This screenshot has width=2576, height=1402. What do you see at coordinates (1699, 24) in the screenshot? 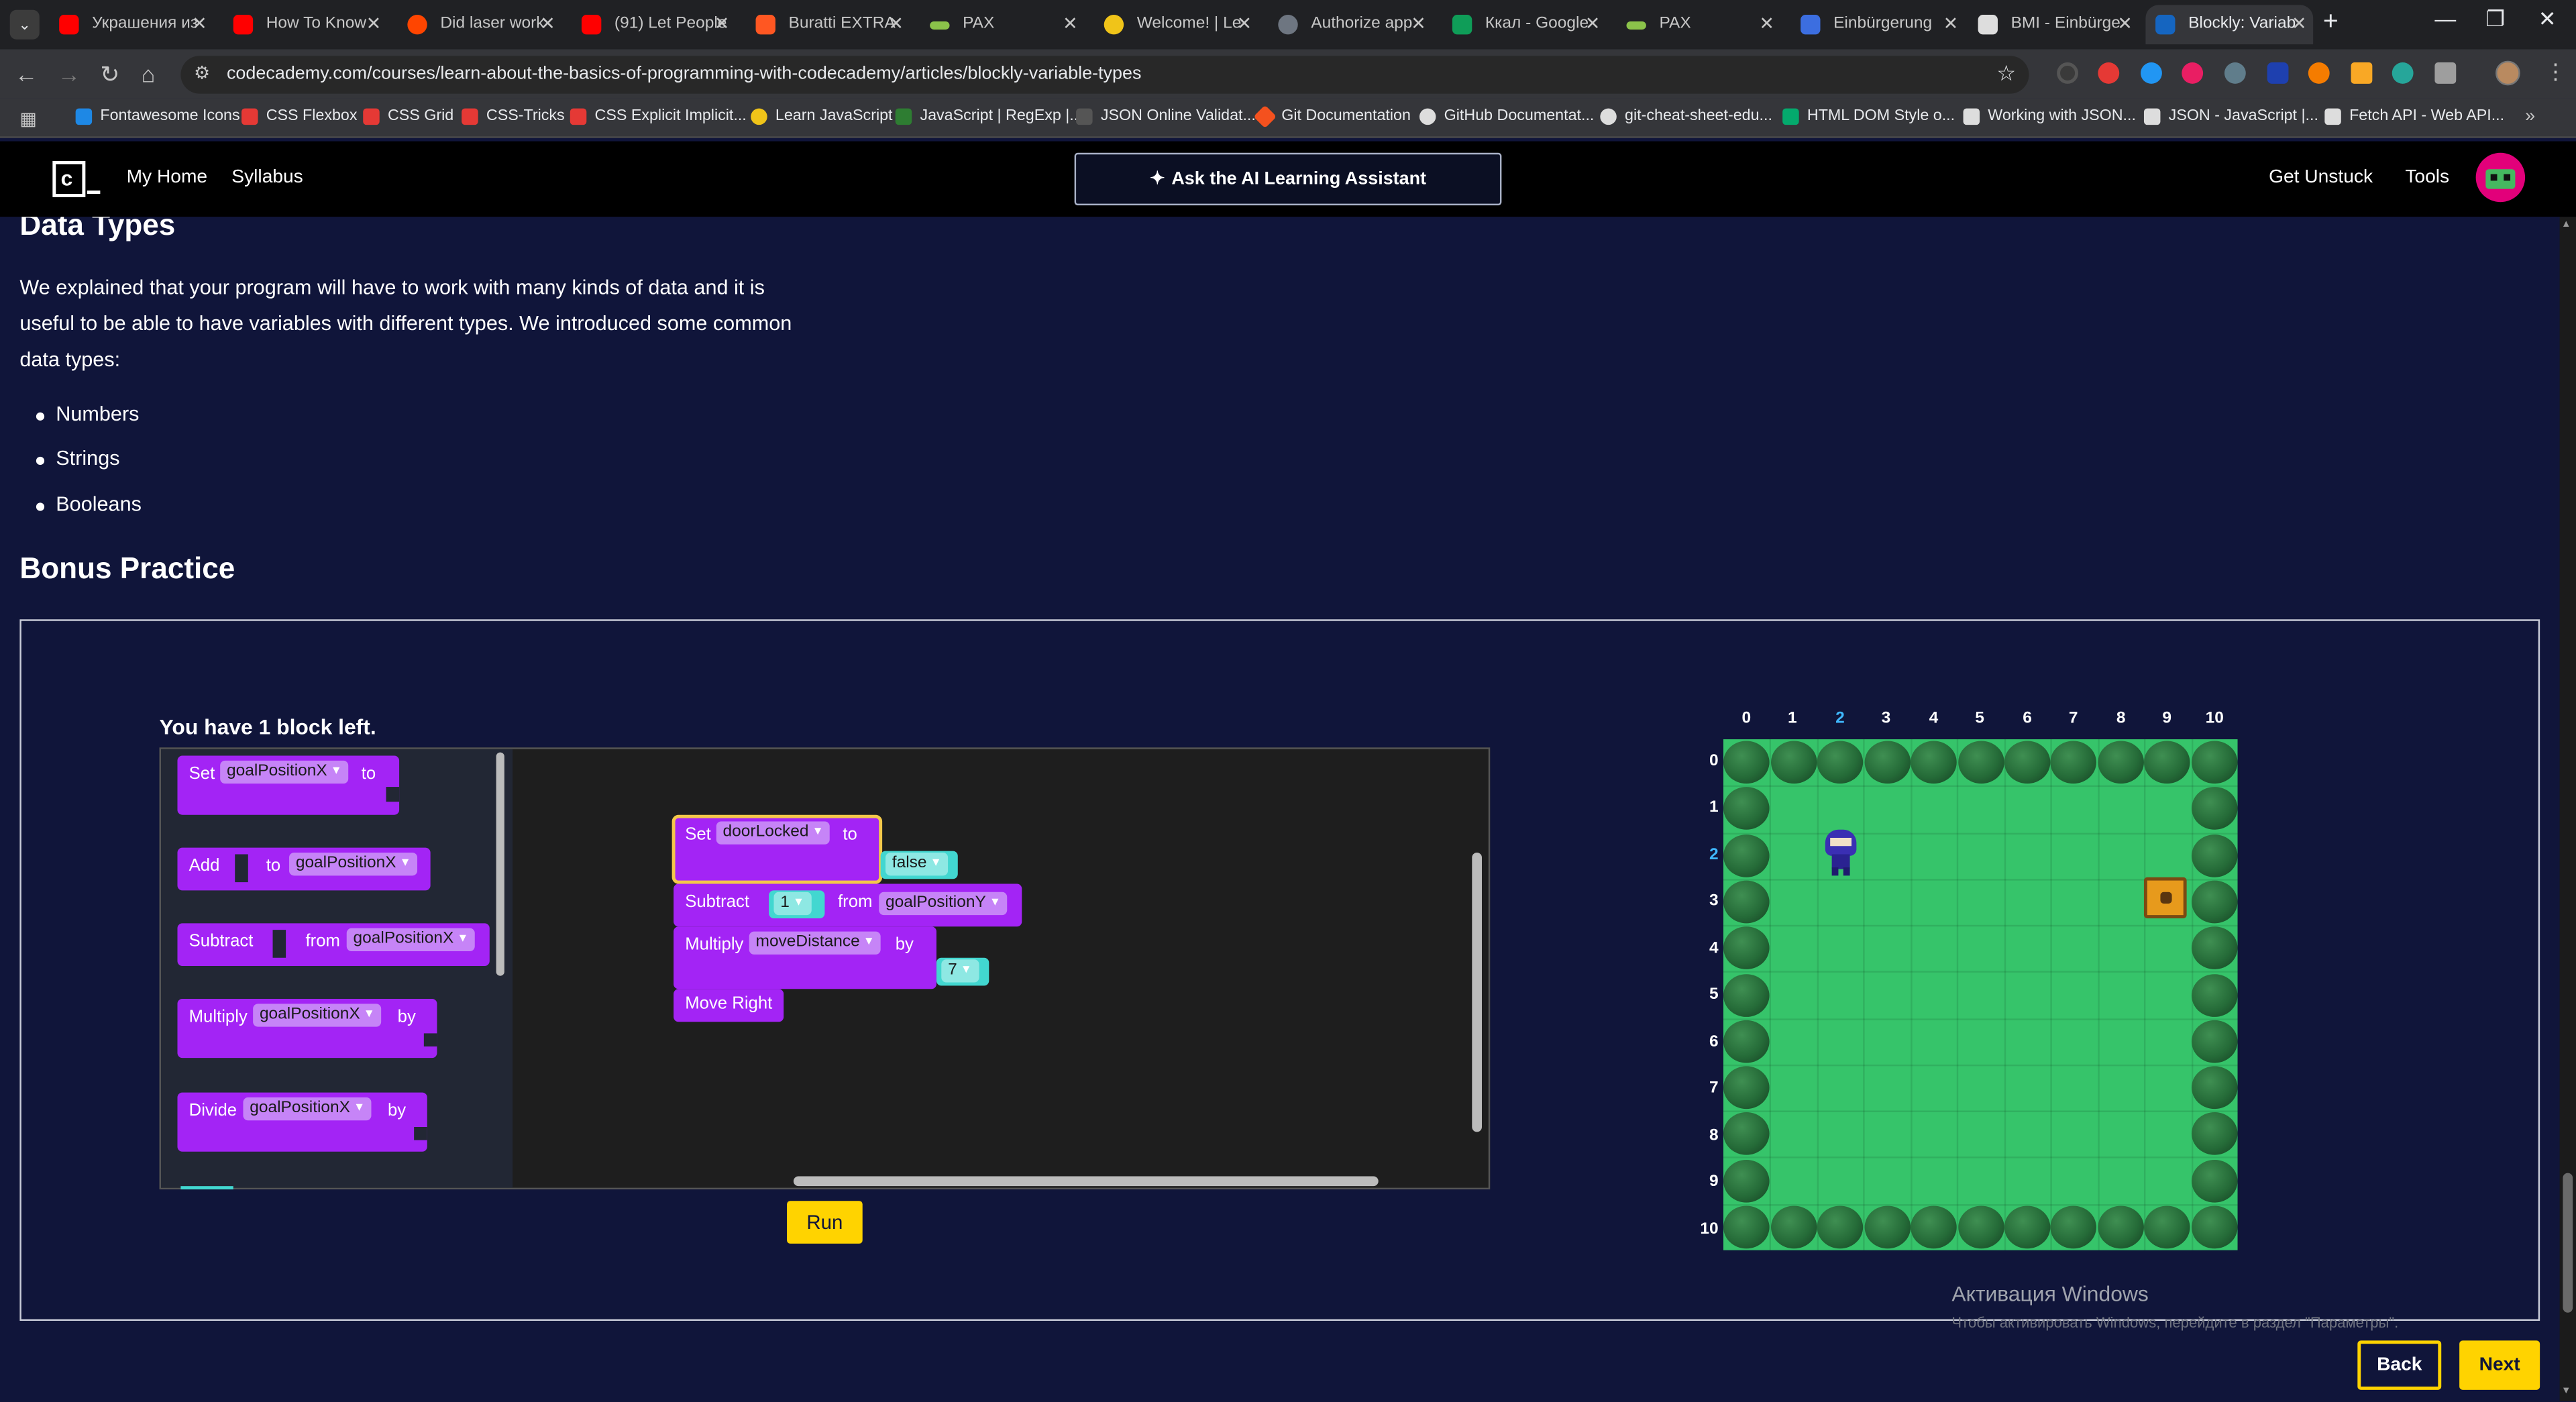
I see `tab-10: PAX ✕` at bounding box center [1699, 24].